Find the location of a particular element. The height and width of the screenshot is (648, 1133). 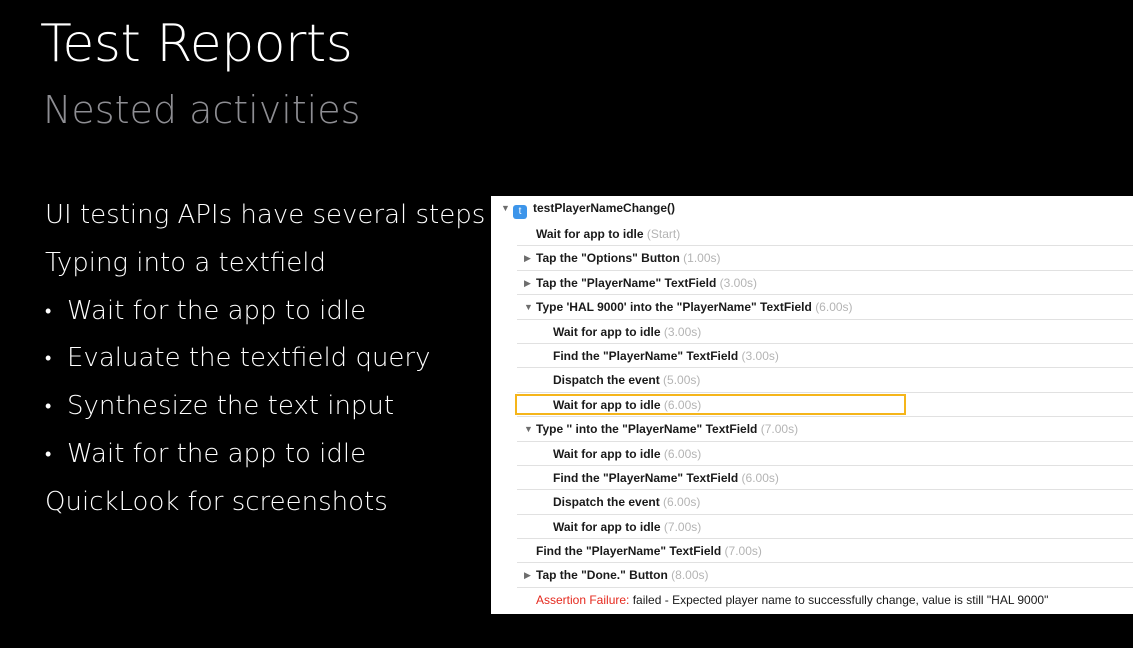

activity-row: Find the "PlayerName" TextField (3.00s) is located at coordinates (812, 356).